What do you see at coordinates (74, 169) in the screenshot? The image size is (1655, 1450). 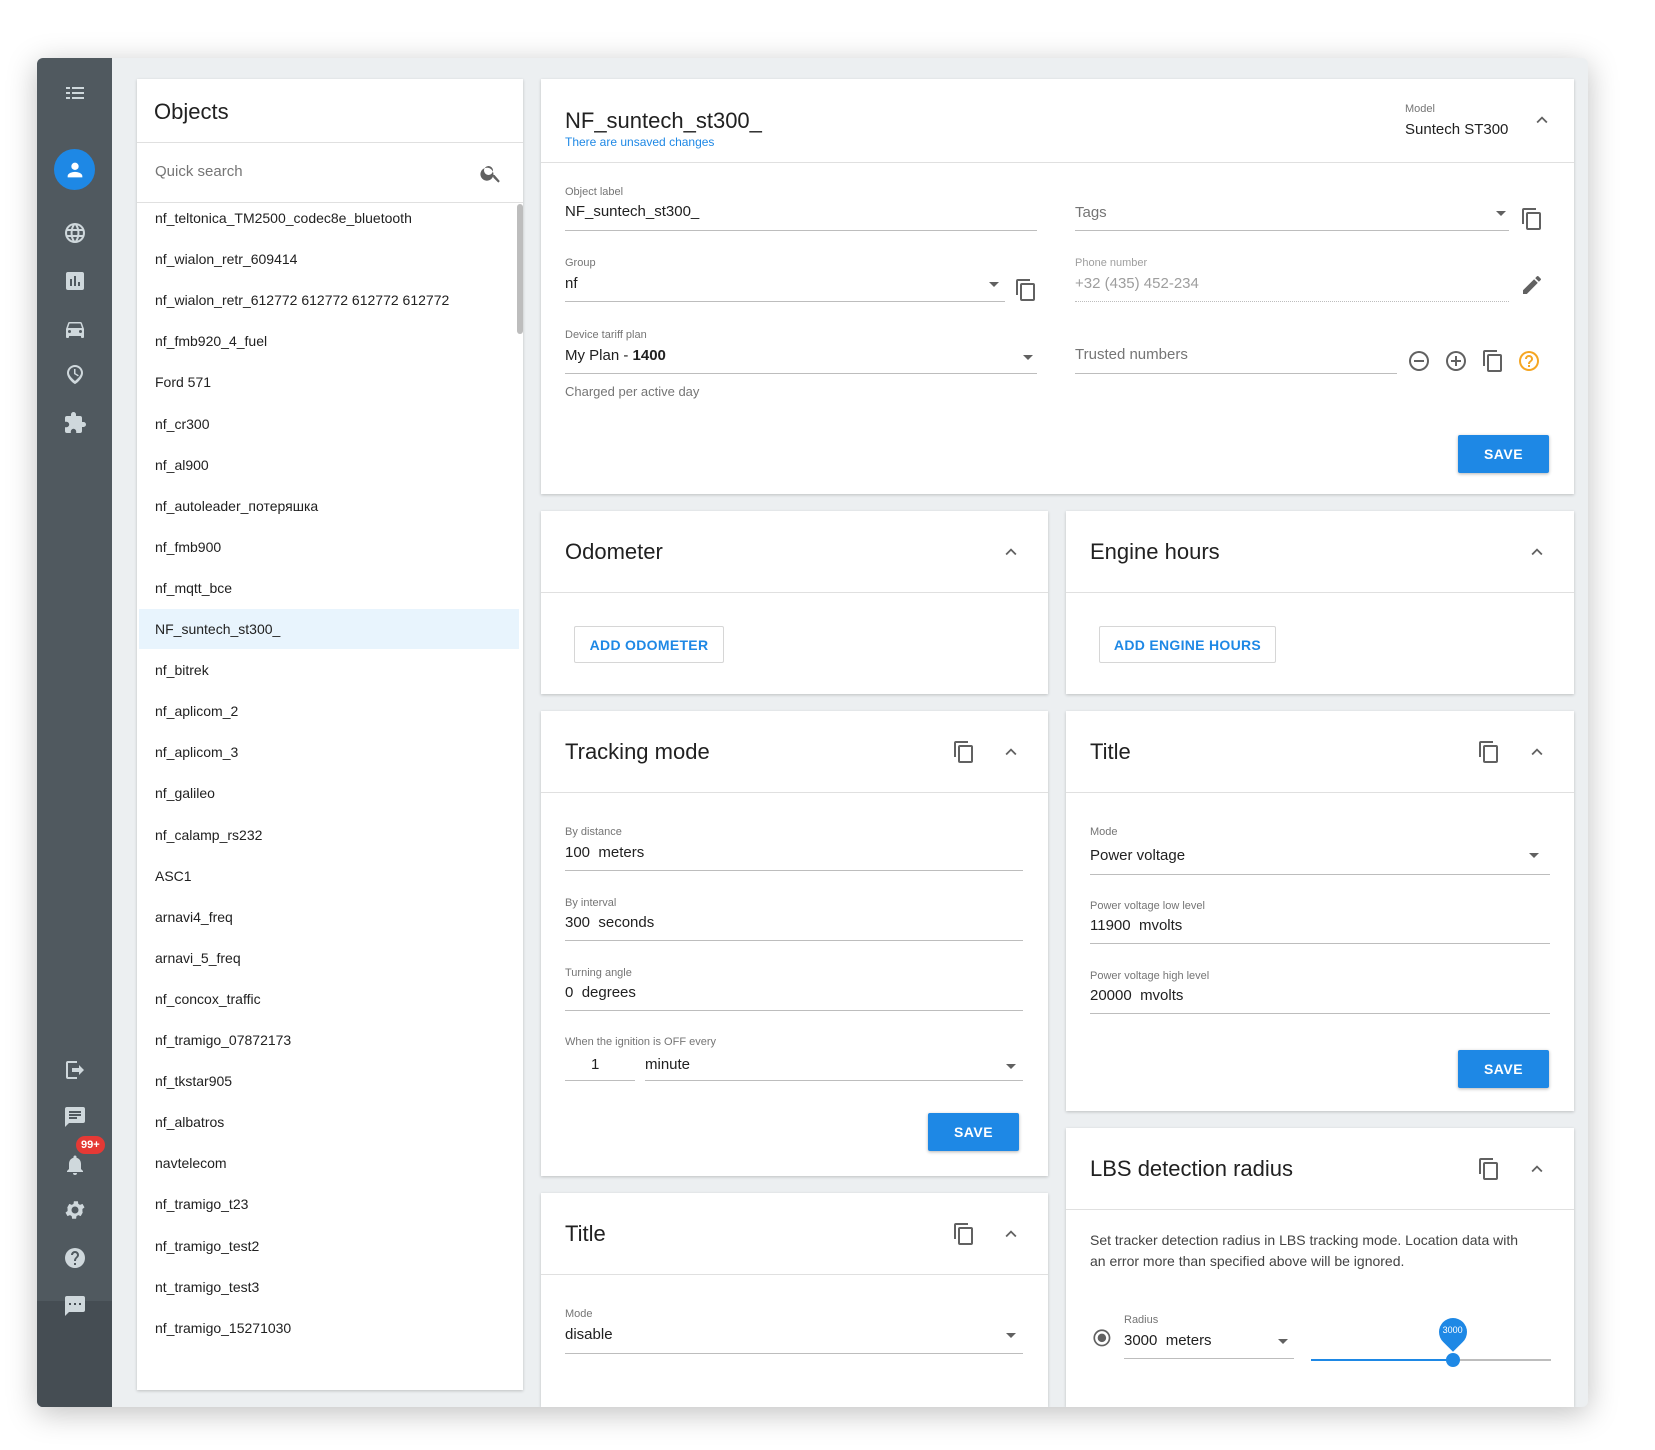 I see `user-avatar` at bounding box center [74, 169].